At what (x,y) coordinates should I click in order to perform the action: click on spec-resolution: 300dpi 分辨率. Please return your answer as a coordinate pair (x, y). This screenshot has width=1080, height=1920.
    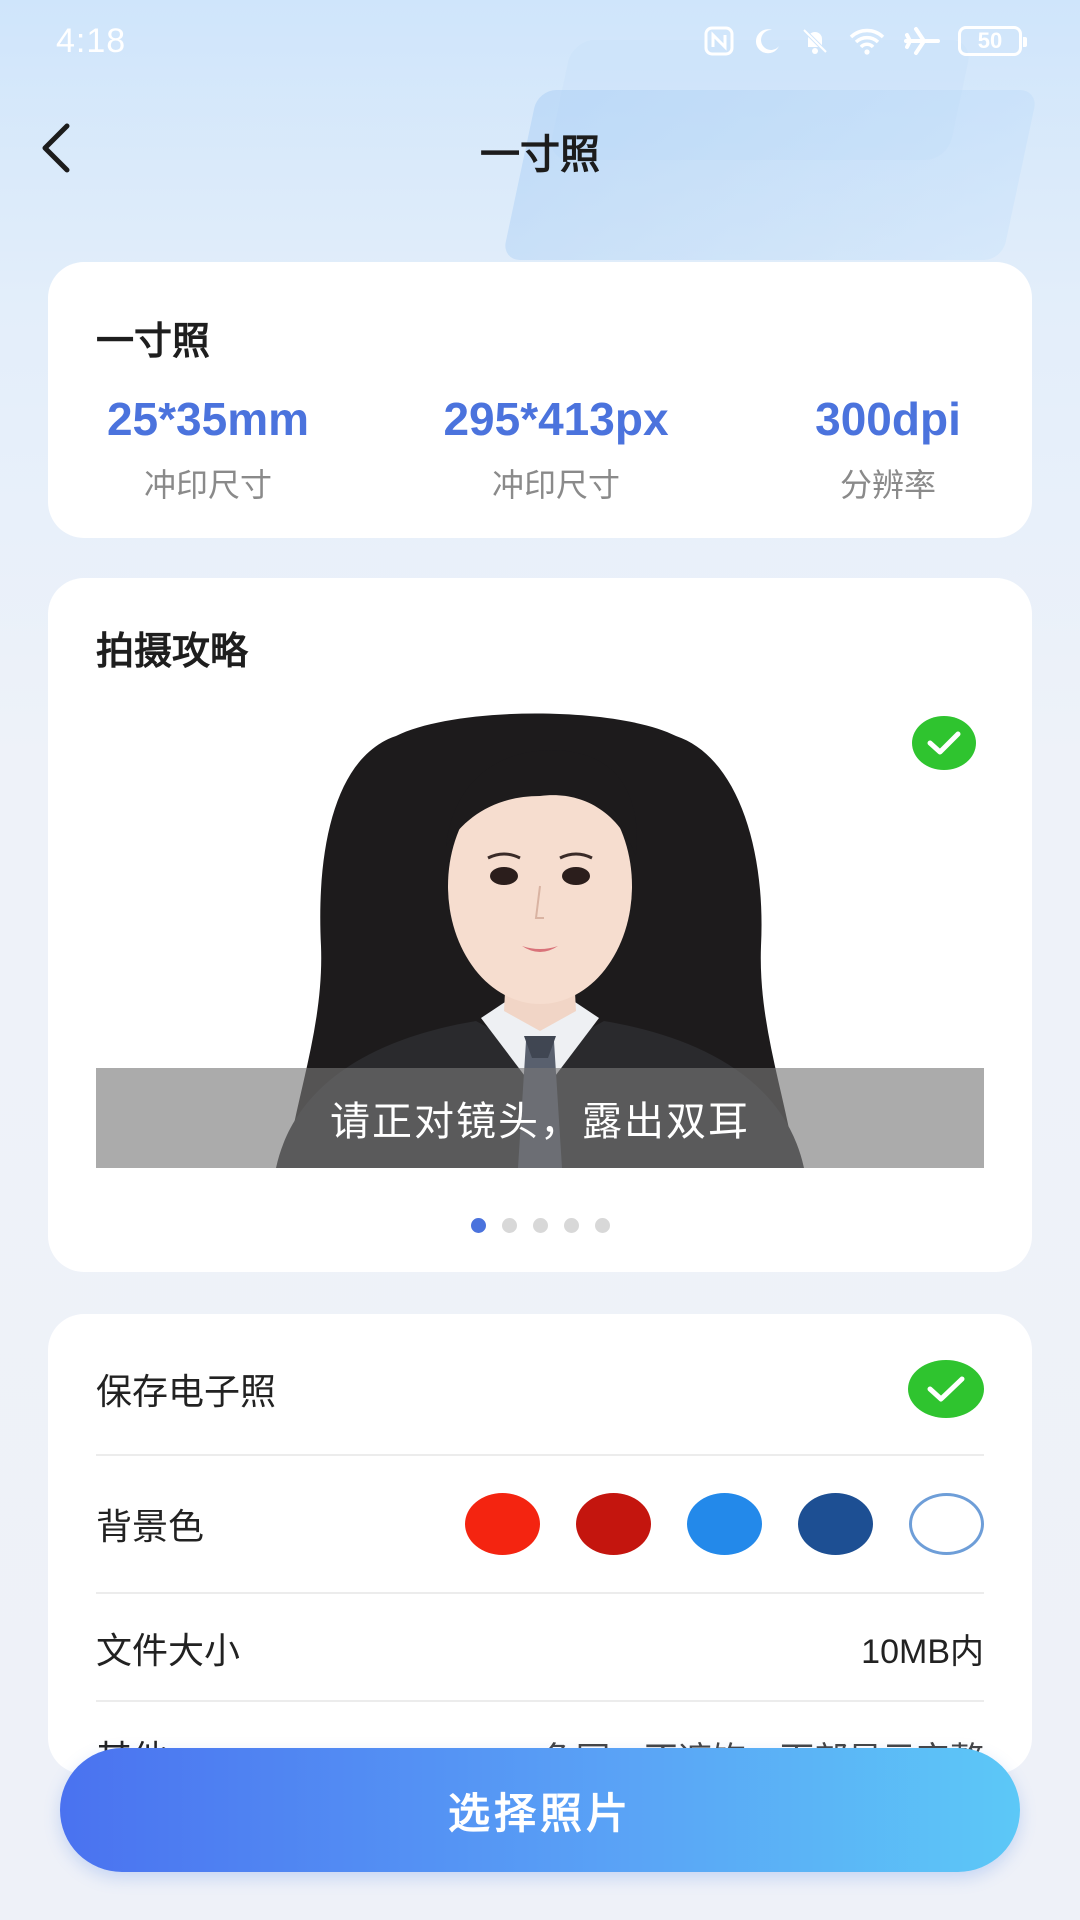
    Looking at the image, I should click on (888, 449).